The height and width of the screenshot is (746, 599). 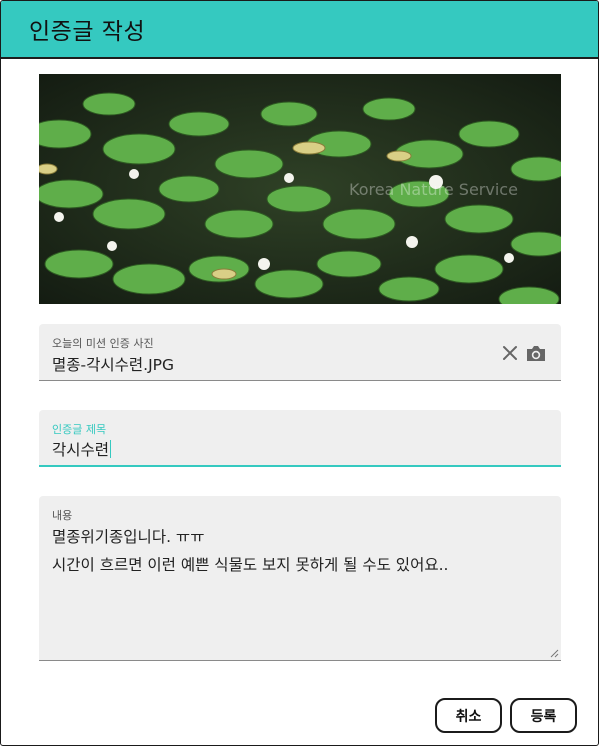 I want to click on content-line-2: 시간이 흐르면 이런 예쁜 식물도 보지 못하게 될 수도 있어요.., so click(x=250, y=565).